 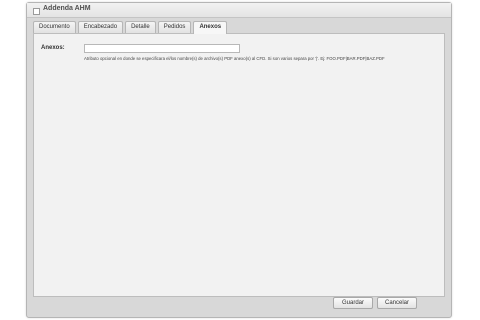 I want to click on dialog-title: Addenda AHM, so click(x=67, y=8).